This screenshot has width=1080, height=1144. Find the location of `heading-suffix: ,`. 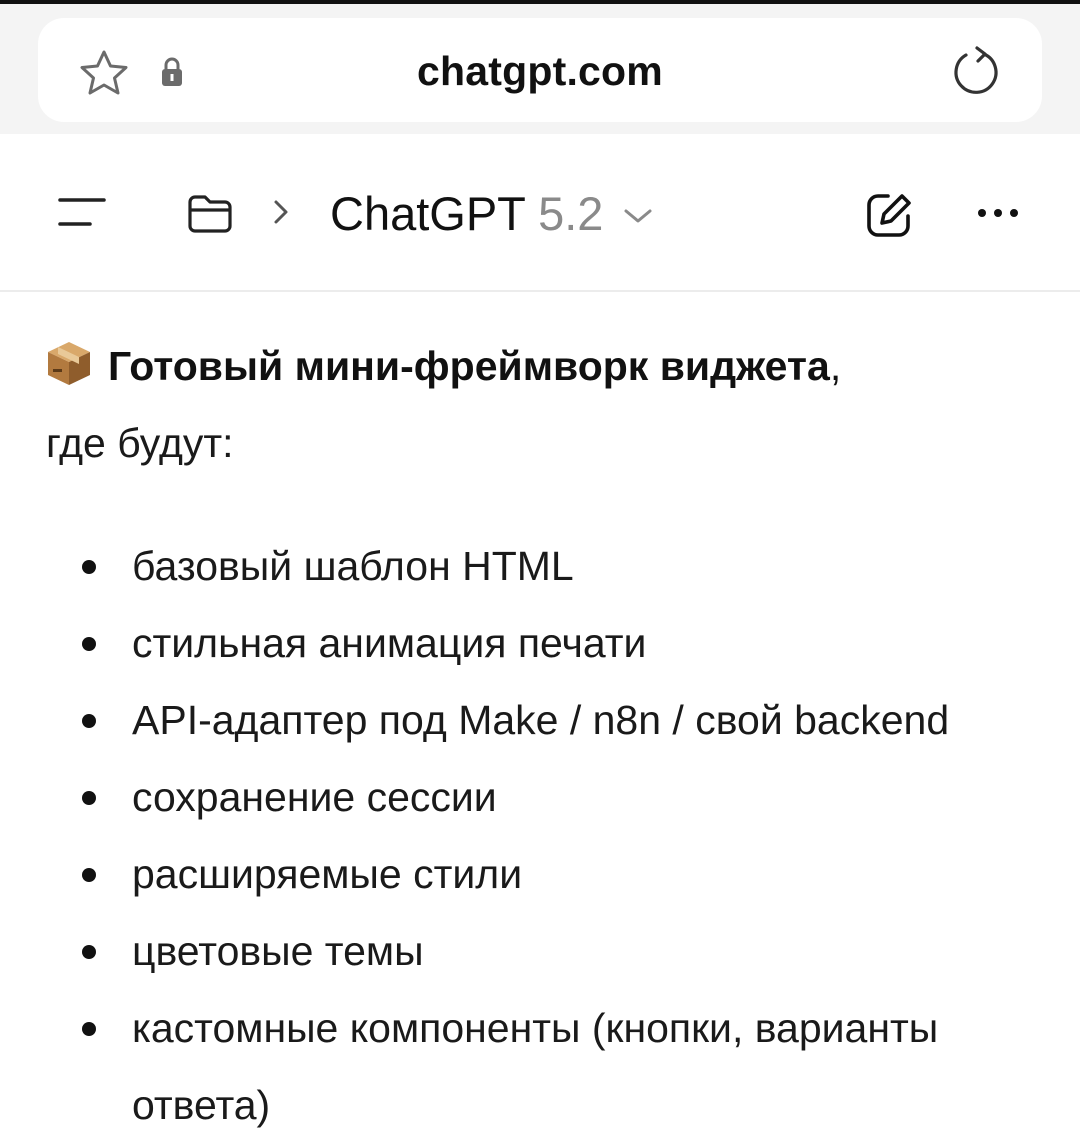

heading-suffix: , is located at coordinates (835, 366).